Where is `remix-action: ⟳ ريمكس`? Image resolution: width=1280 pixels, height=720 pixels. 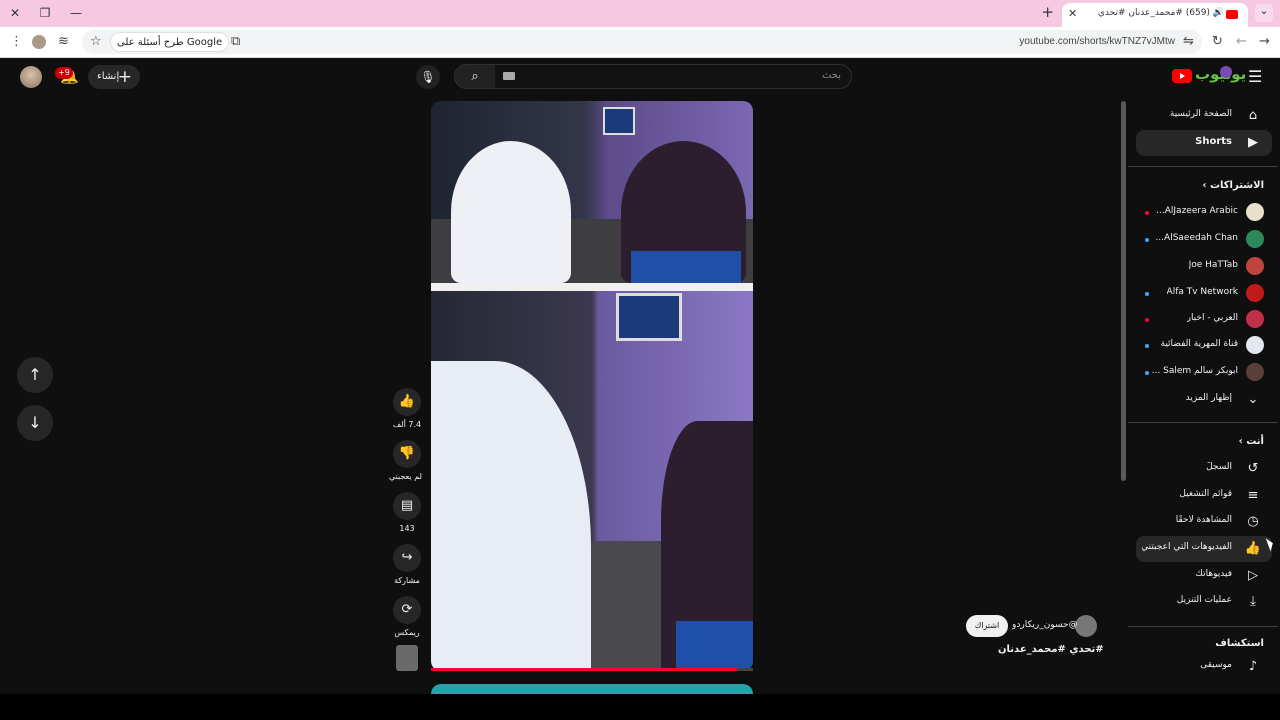
remix-action: ⟳ ريمكس is located at coordinates (407, 616).